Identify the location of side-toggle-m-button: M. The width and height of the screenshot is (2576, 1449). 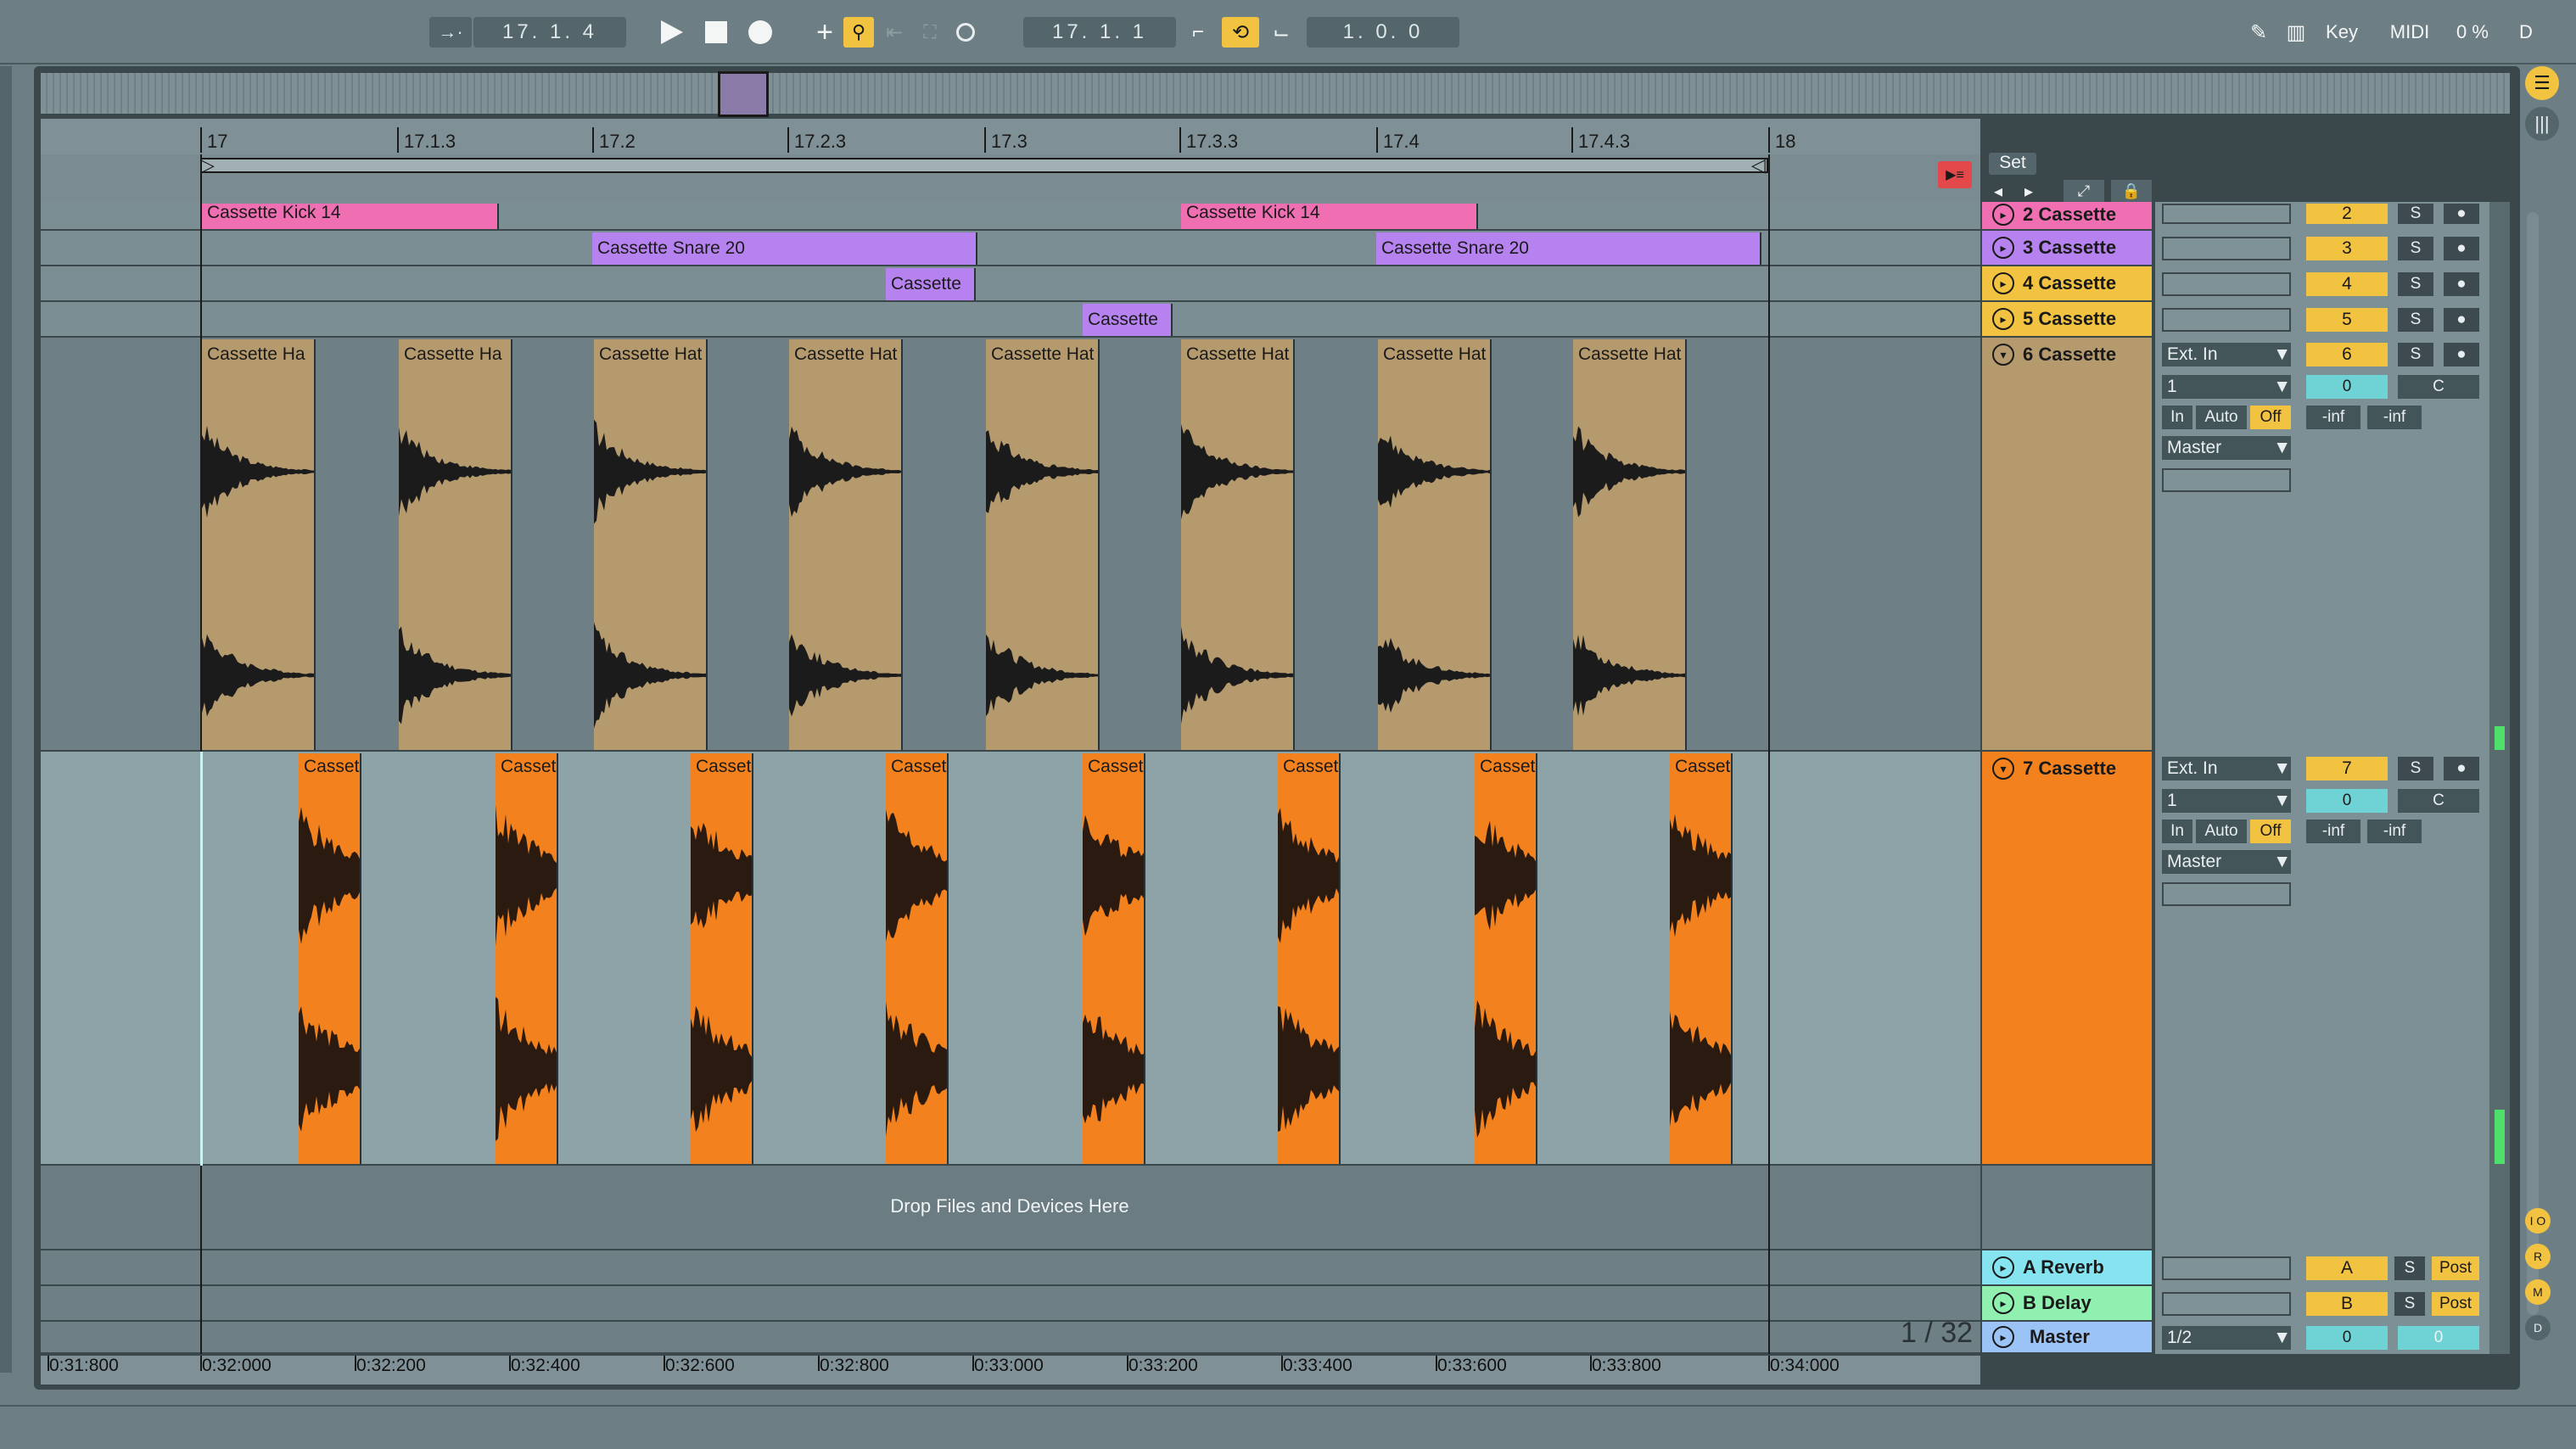
(2538, 1292).